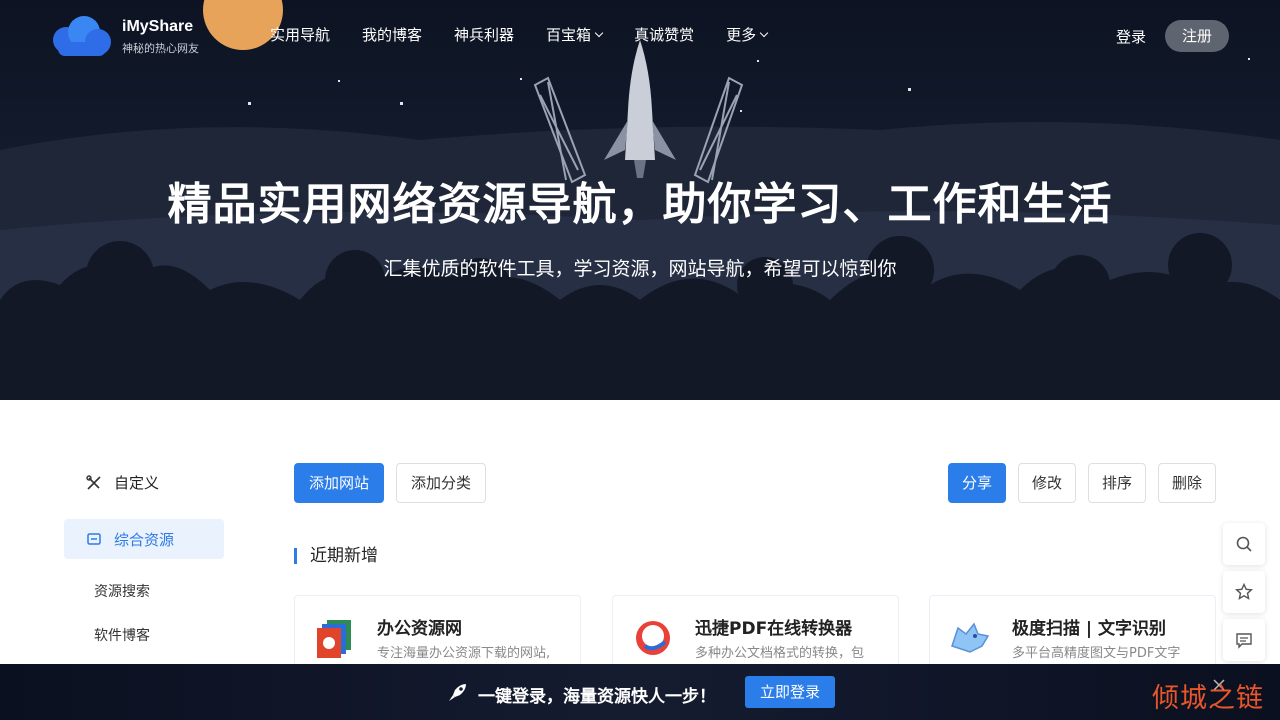 The width and height of the screenshot is (1280, 720). What do you see at coordinates (1047, 483) in the screenshot?
I see `edit-button: 修改` at bounding box center [1047, 483].